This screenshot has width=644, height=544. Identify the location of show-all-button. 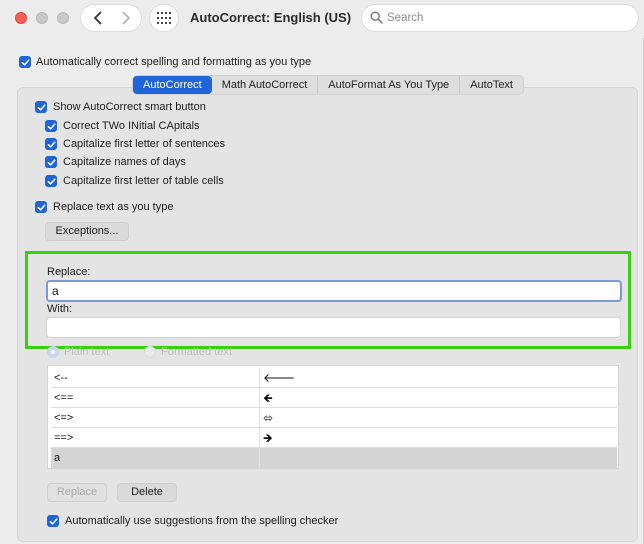
(164, 18).